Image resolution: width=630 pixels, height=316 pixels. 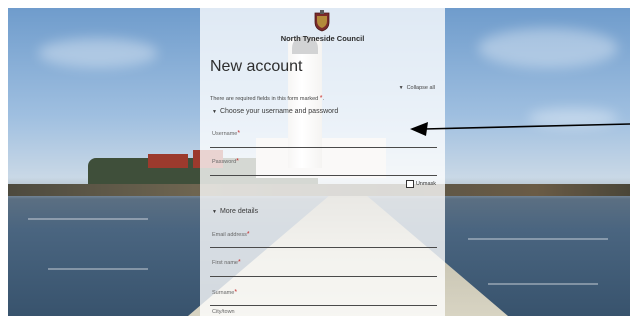 I want to click on section-toggle-username-password: ▼ Choose your username and password, so click(x=275, y=111).